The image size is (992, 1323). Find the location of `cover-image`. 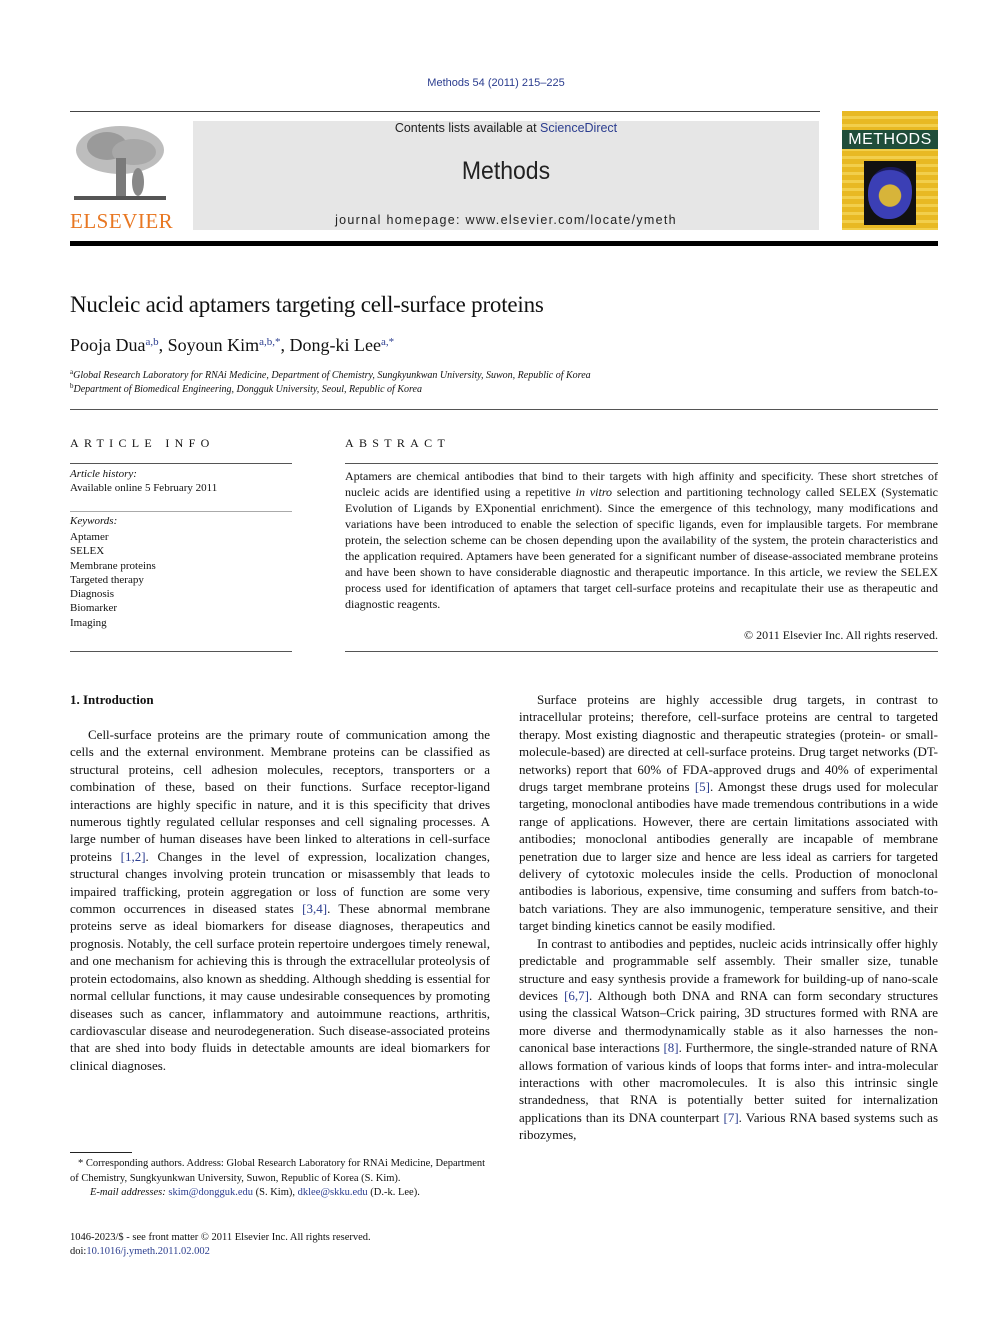

cover-image is located at coordinates (890, 193).